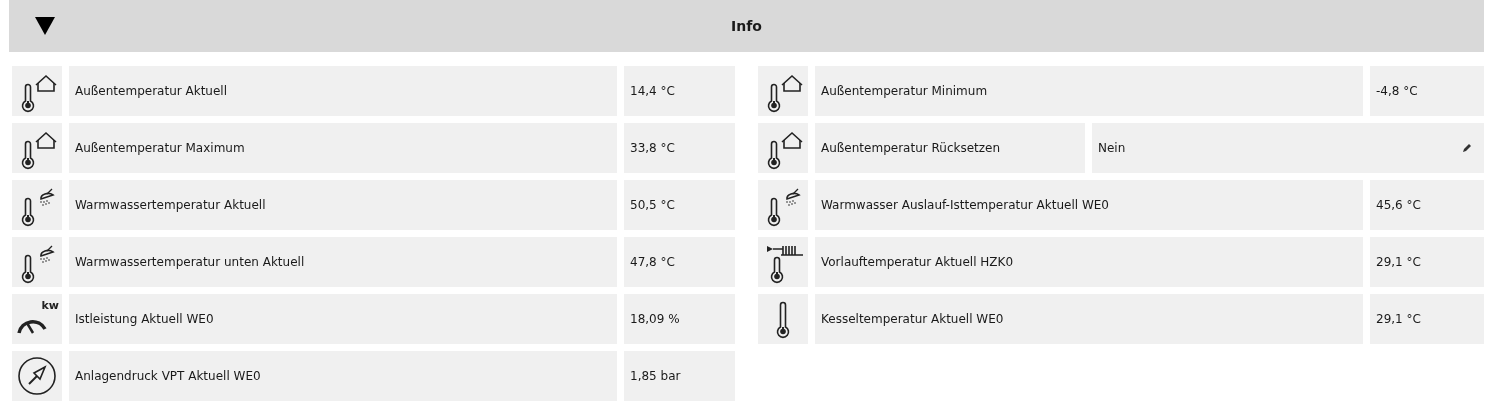  Describe the element at coordinates (912, 319) in the screenshot. I see `label-text: Kesseltemperatur Aktuell WE0` at that location.